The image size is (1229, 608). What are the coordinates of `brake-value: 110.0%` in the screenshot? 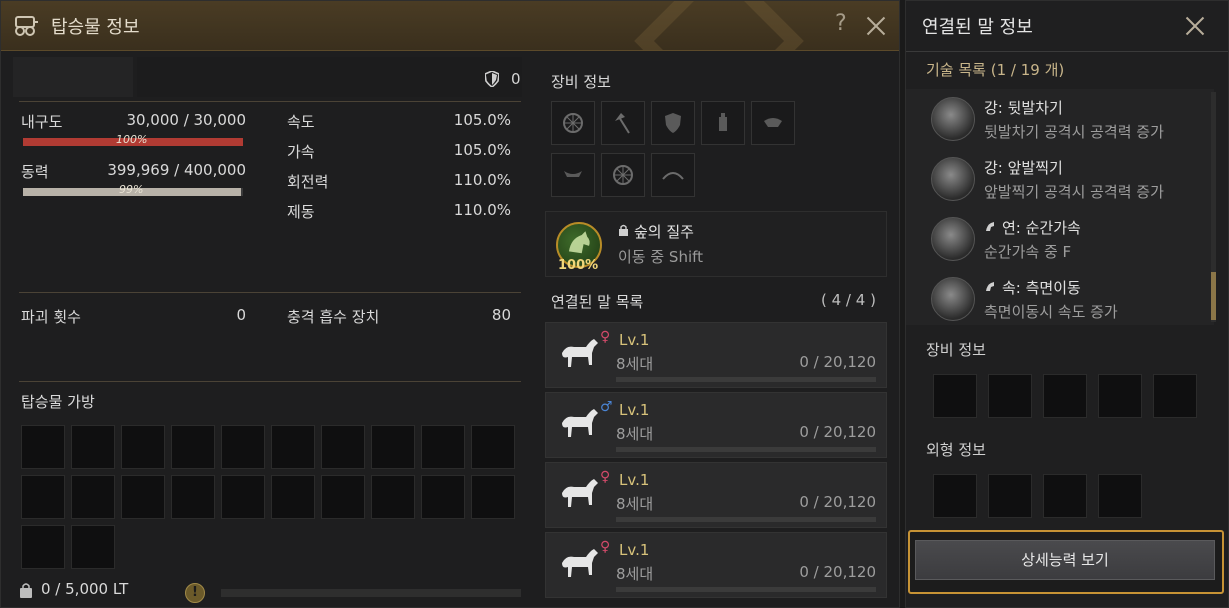 It's located at (482, 210).